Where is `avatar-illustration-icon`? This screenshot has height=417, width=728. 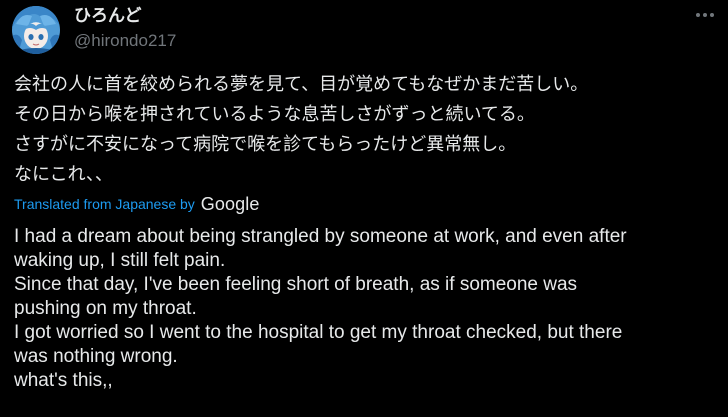
avatar-illustration-icon is located at coordinates (36, 30).